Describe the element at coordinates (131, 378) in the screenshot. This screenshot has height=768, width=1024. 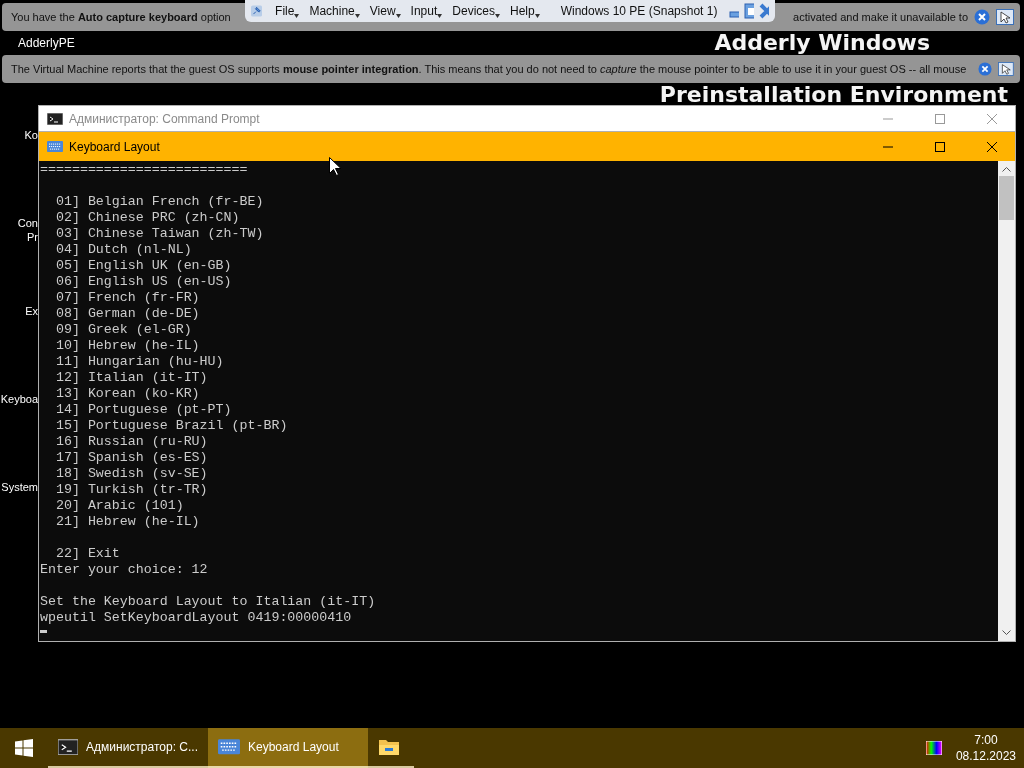
I see `console-line: 12] Italian (it-IT)` at that location.